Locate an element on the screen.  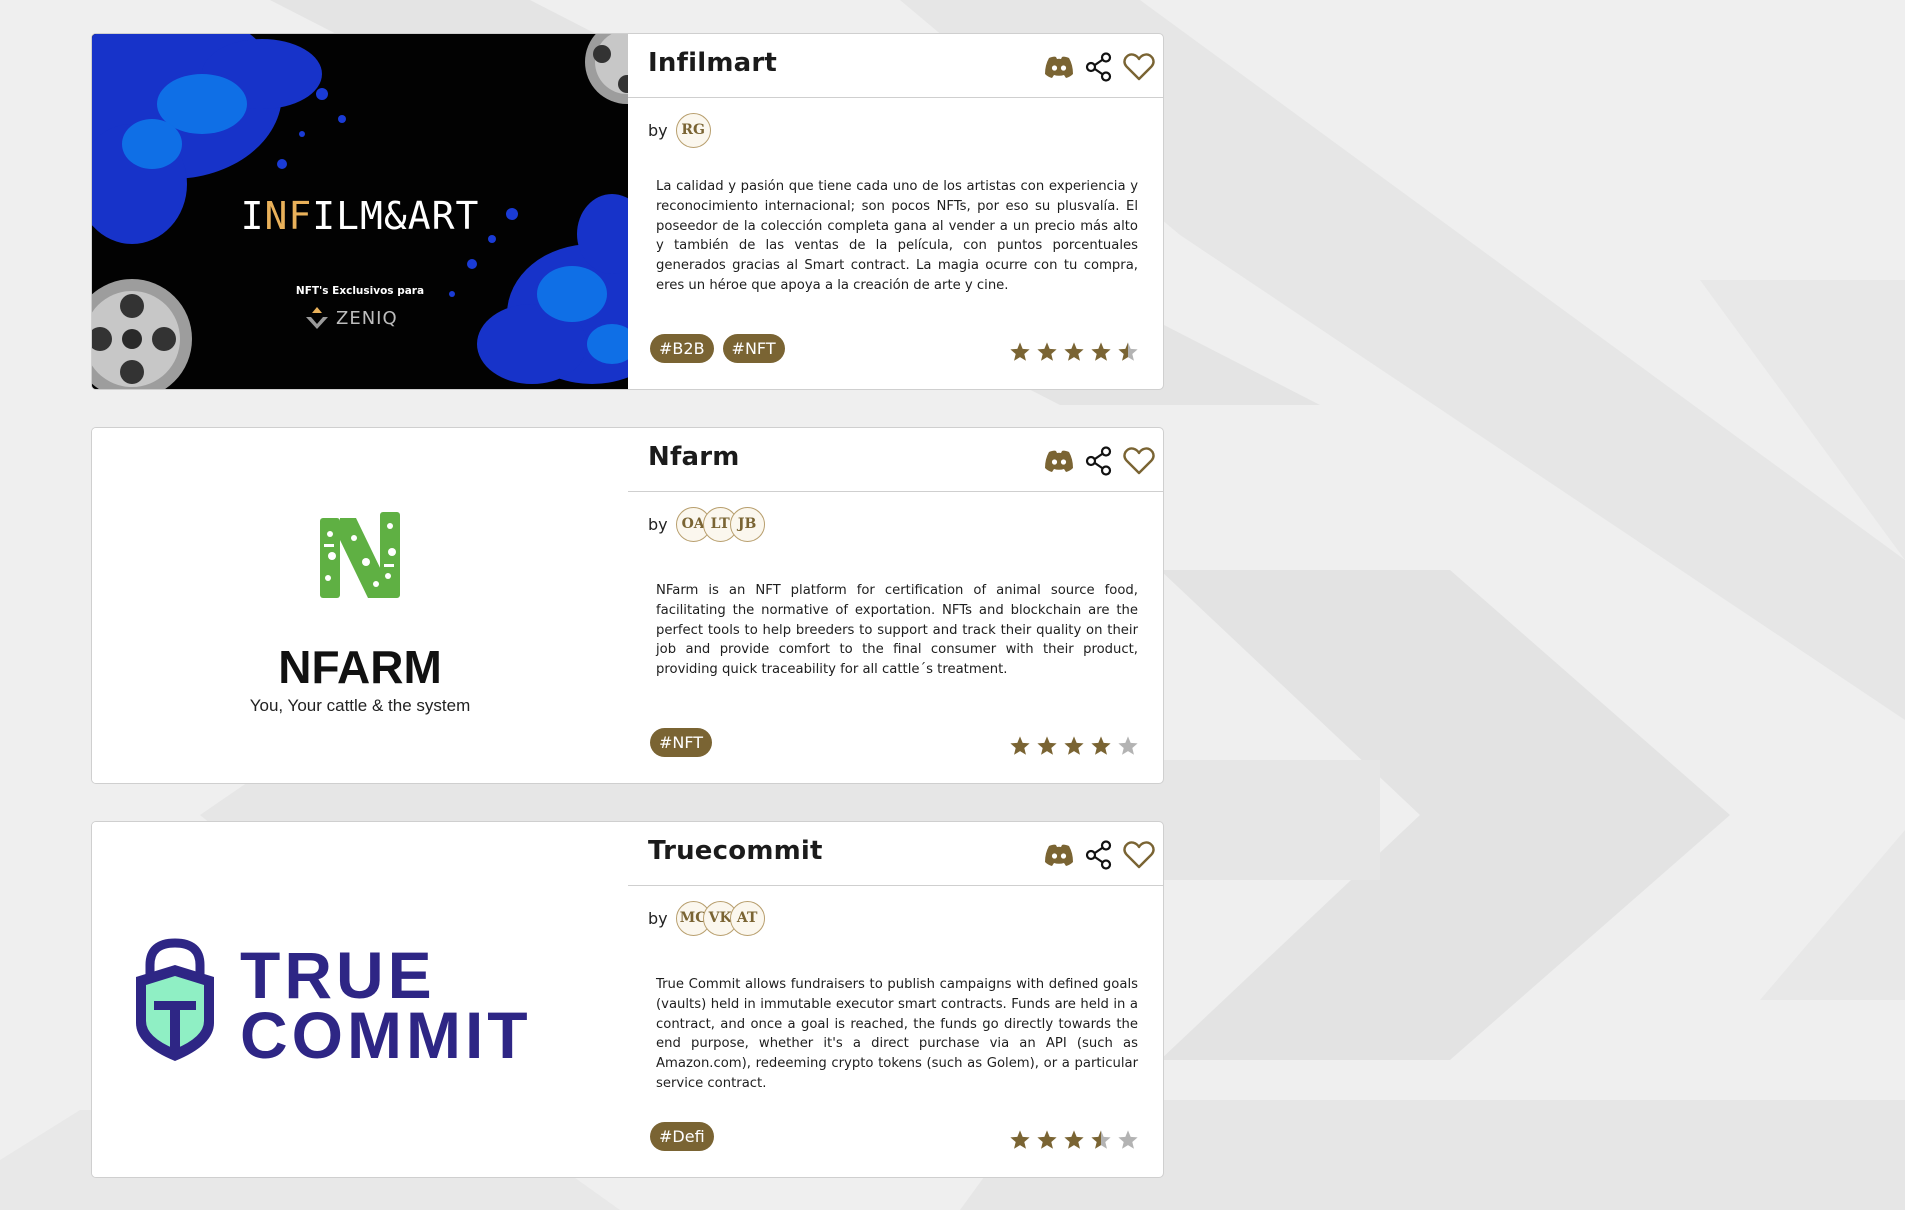
infilmart-logo-text: INFILM&ART is located at coordinates (360, 216).